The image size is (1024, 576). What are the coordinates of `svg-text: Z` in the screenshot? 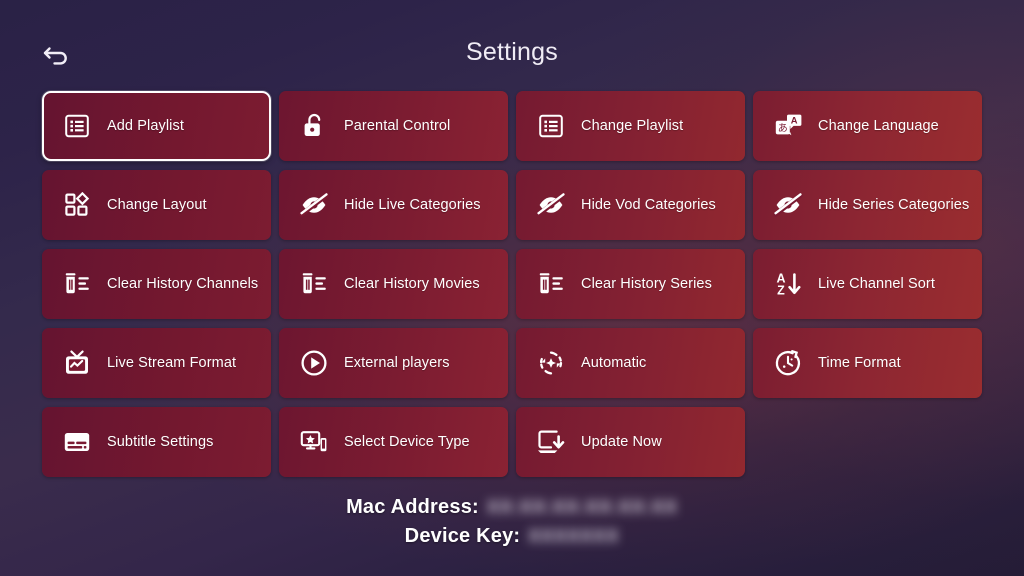 It's located at (781, 291).